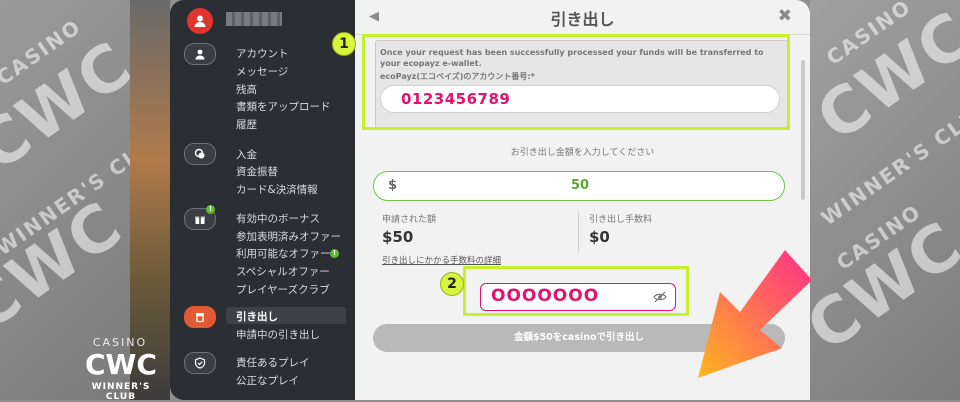 This screenshot has width=960, height=402. I want to click on sidebar-item-active-bonus: 有効中のボーナス, so click(278, 218).